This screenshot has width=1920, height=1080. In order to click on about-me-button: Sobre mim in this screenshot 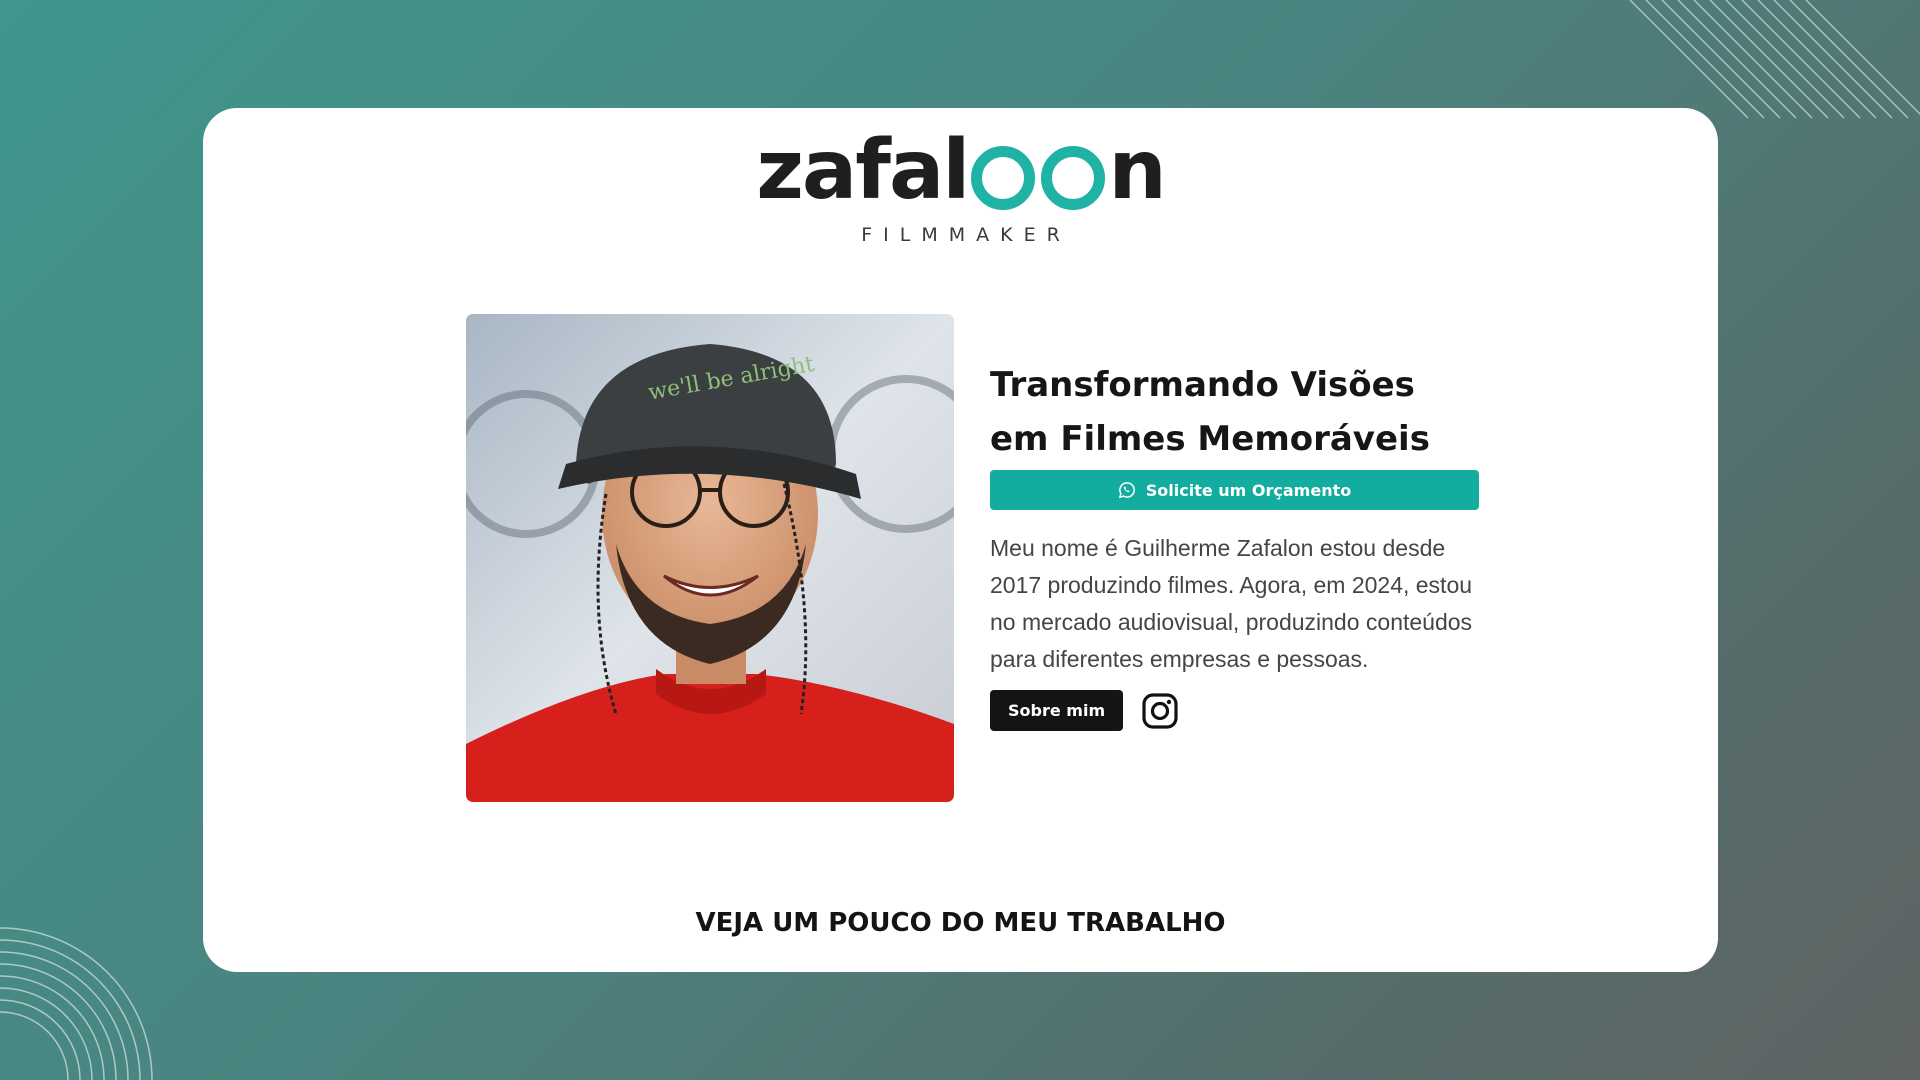, I will do `click(1057, 710)`.